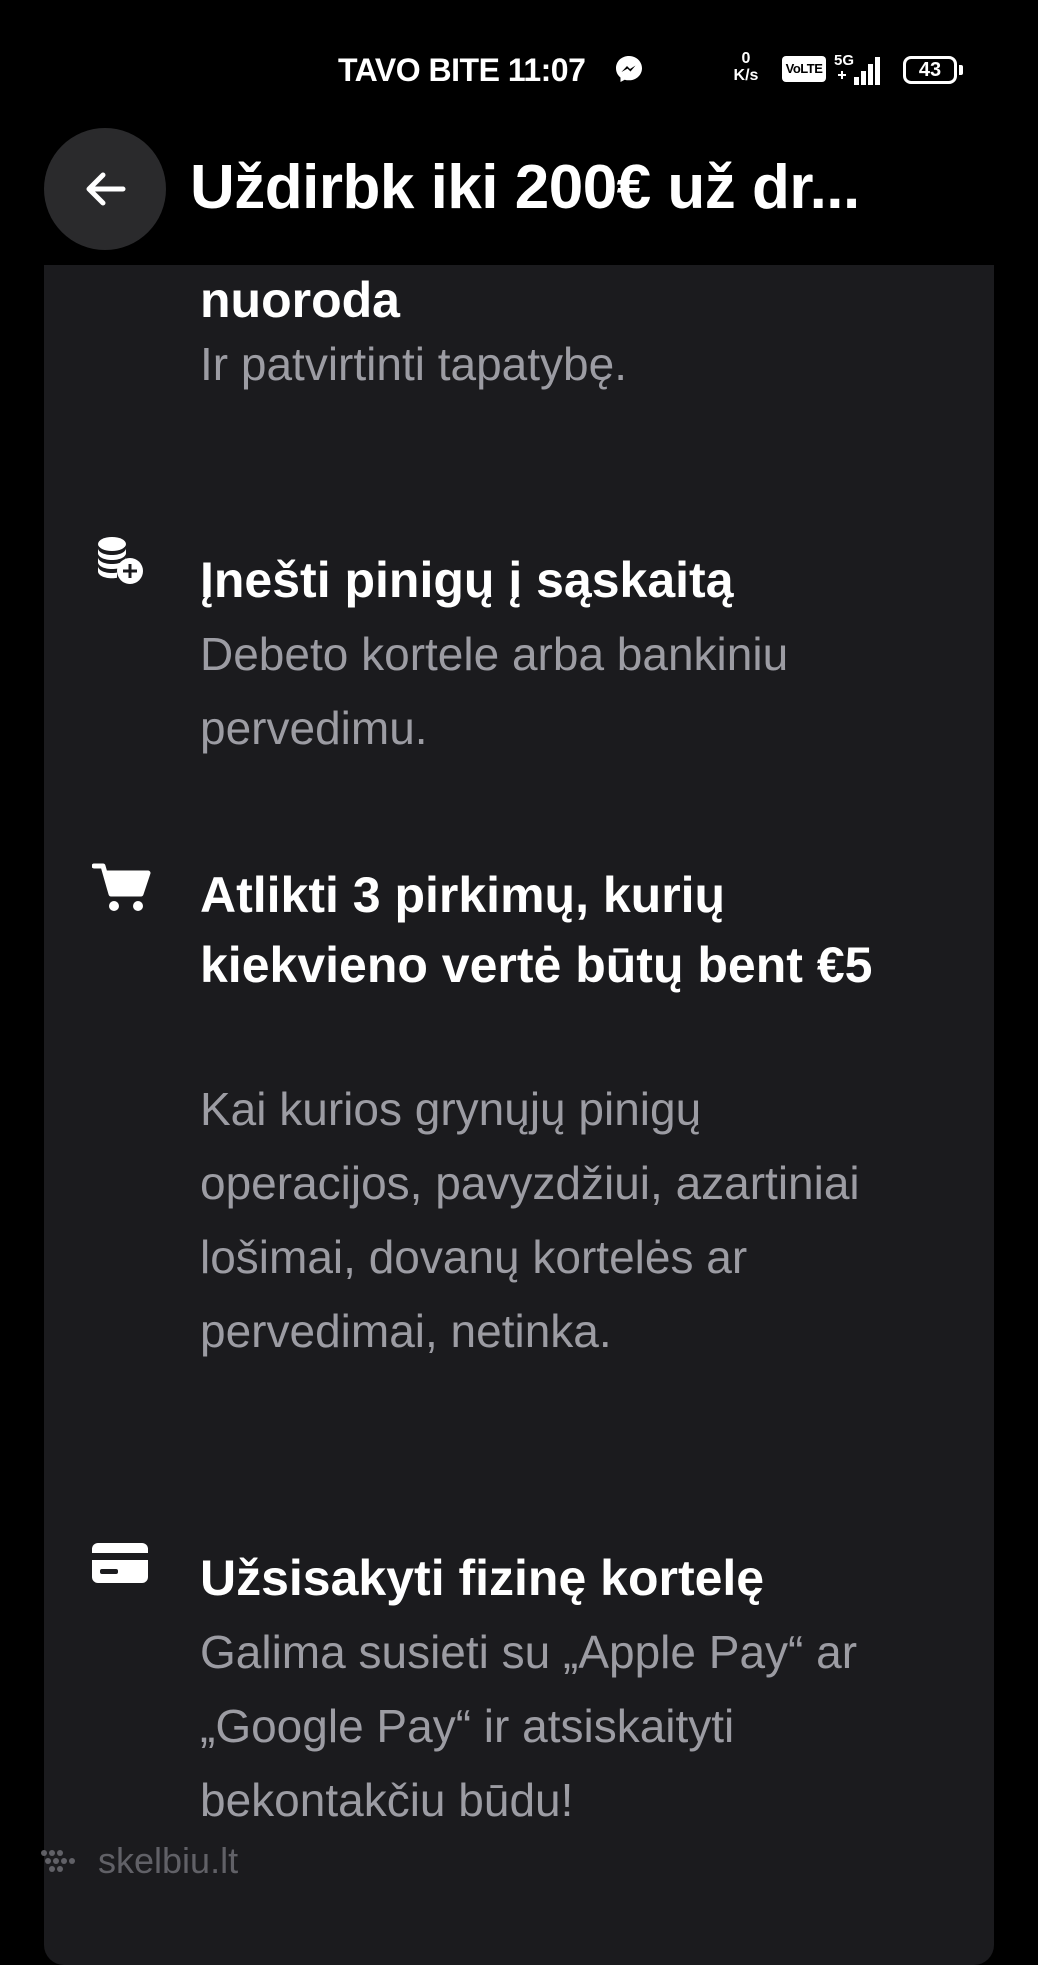  Describe the element at coordinates (746, 75) in the screenshot. I see `network-speed-unit: K/s` at that location.